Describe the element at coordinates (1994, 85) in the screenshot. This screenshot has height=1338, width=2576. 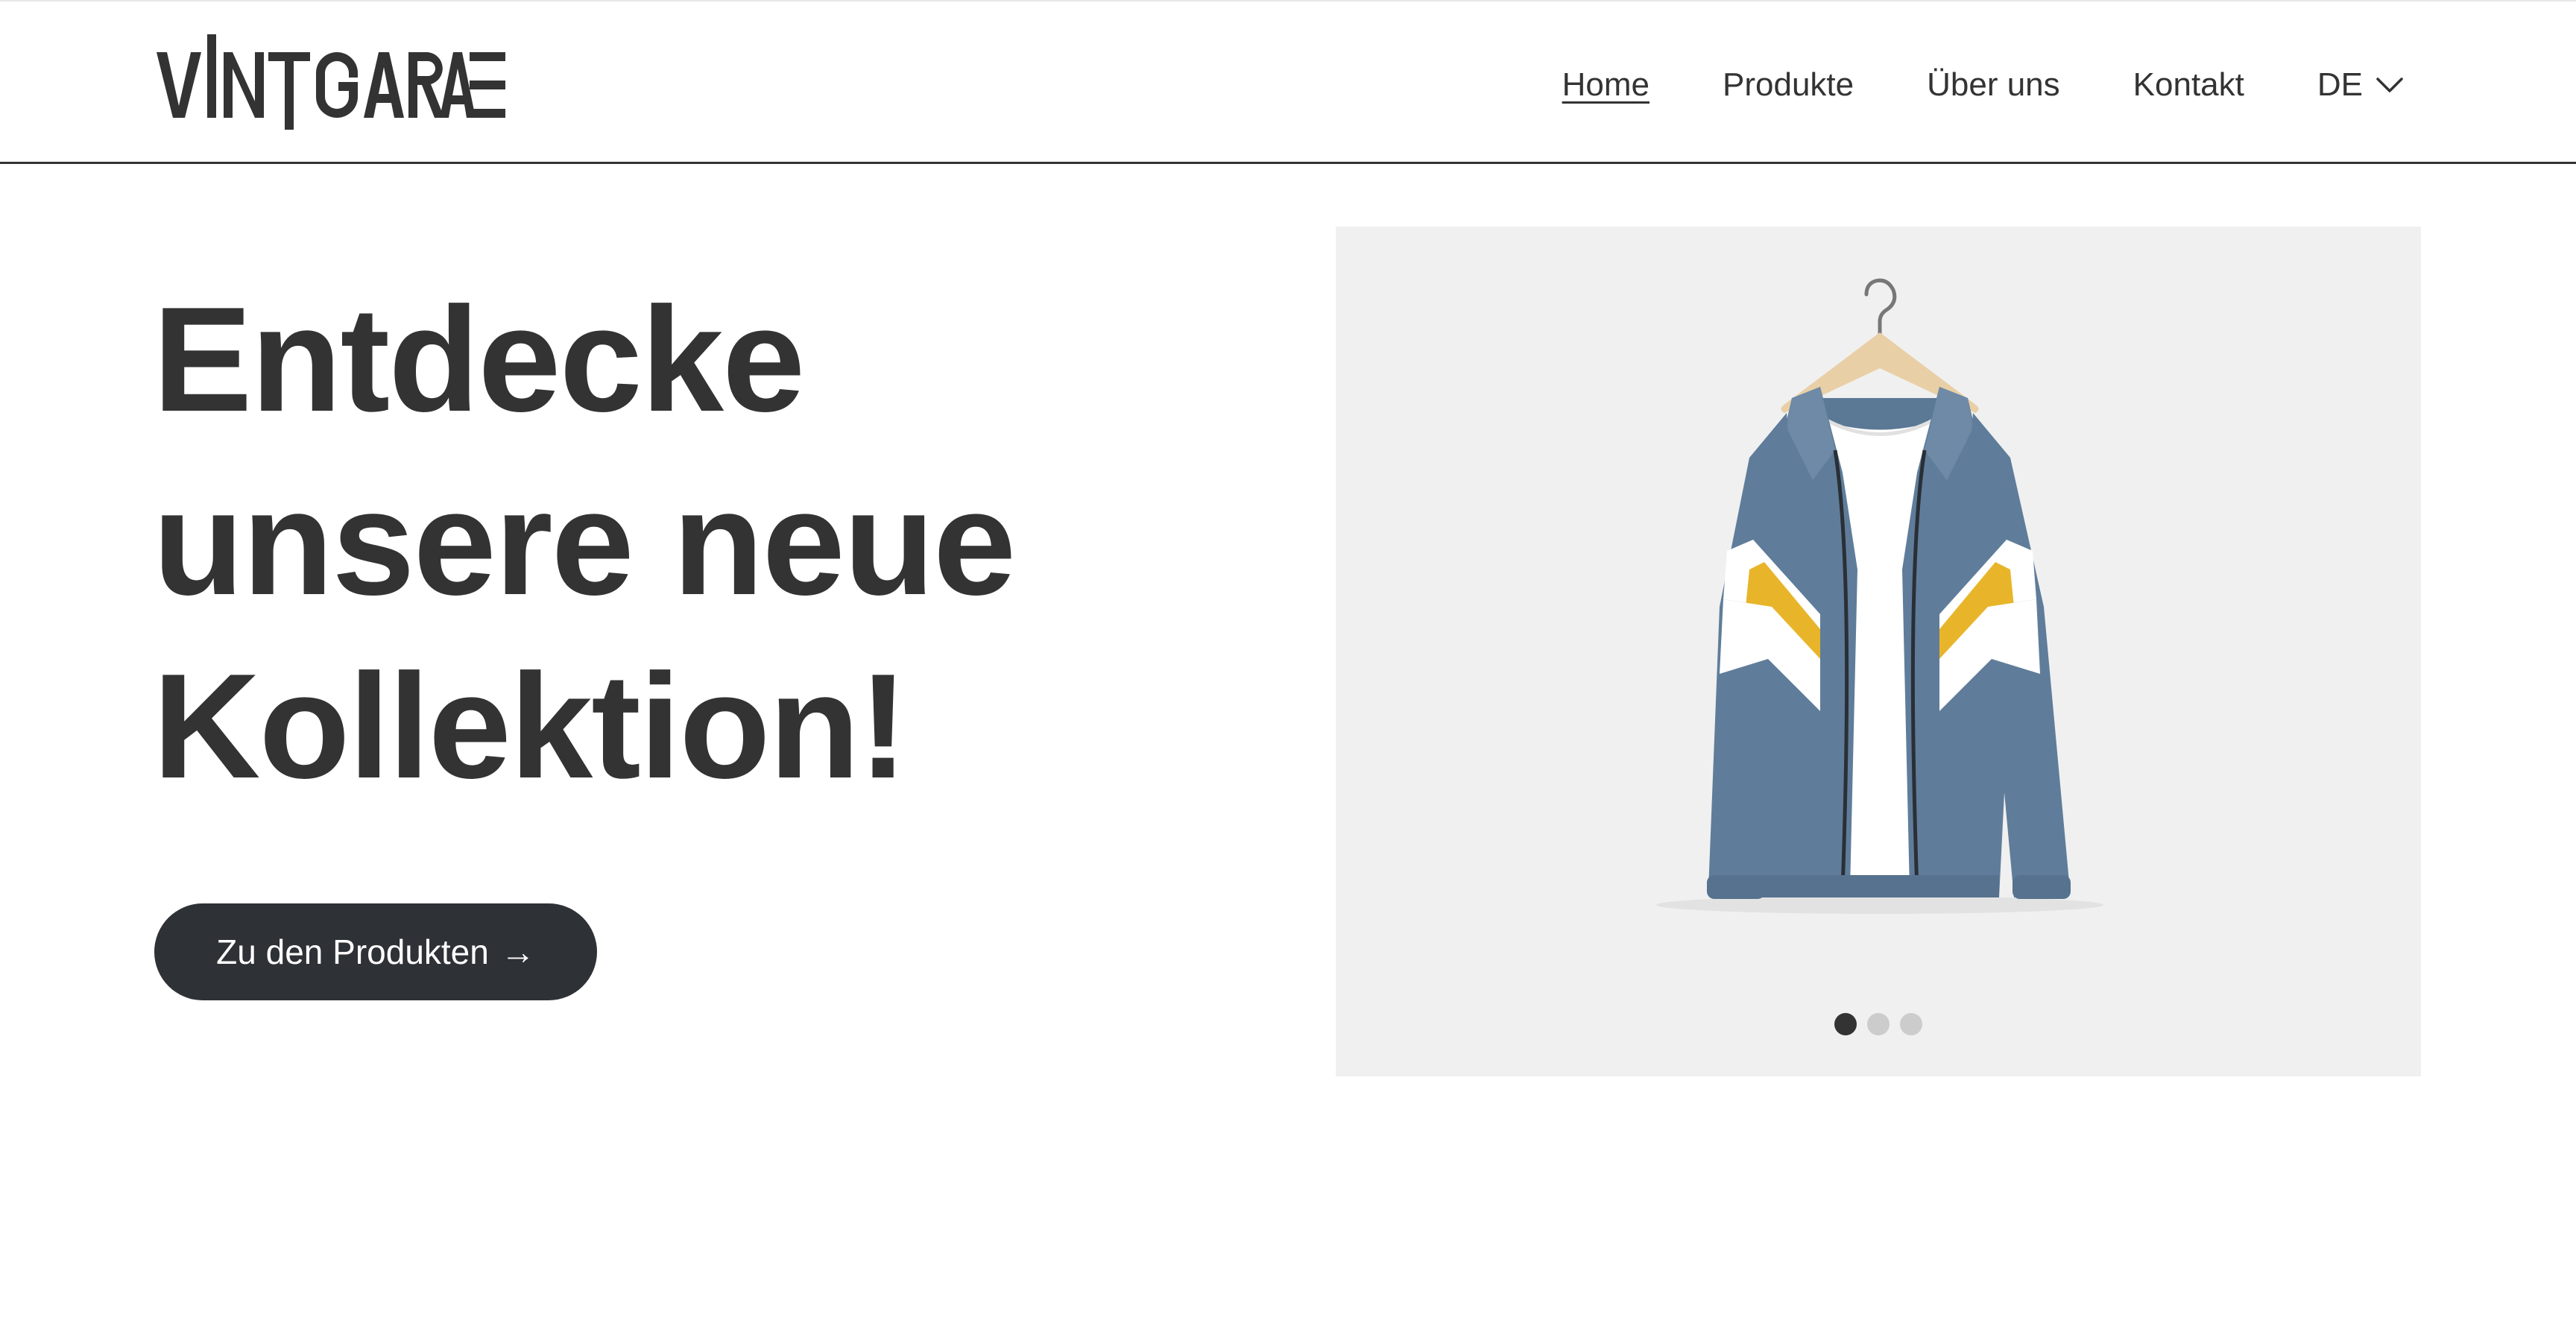
I see `nav-ueber-uns: Über uns` at that location.